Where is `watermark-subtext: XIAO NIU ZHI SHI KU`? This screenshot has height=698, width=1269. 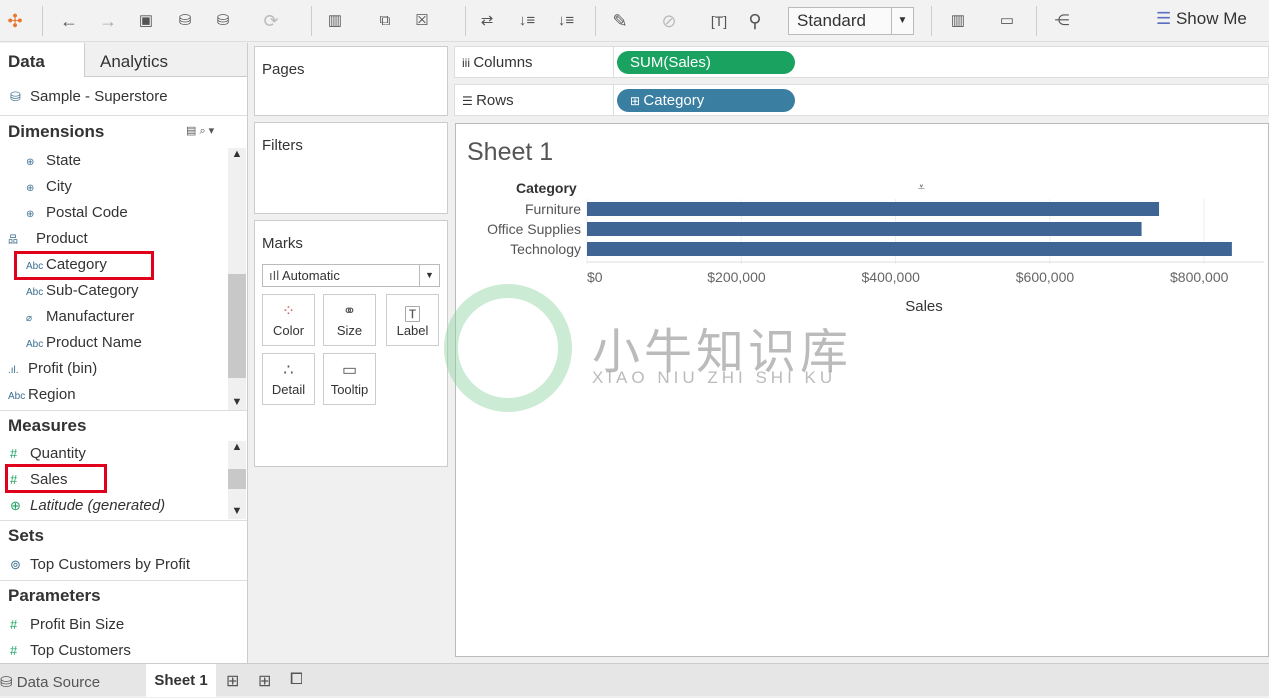 watermark-subtext: XIAO NIU ZHI SHI KU is located at coordinates (714, 377).